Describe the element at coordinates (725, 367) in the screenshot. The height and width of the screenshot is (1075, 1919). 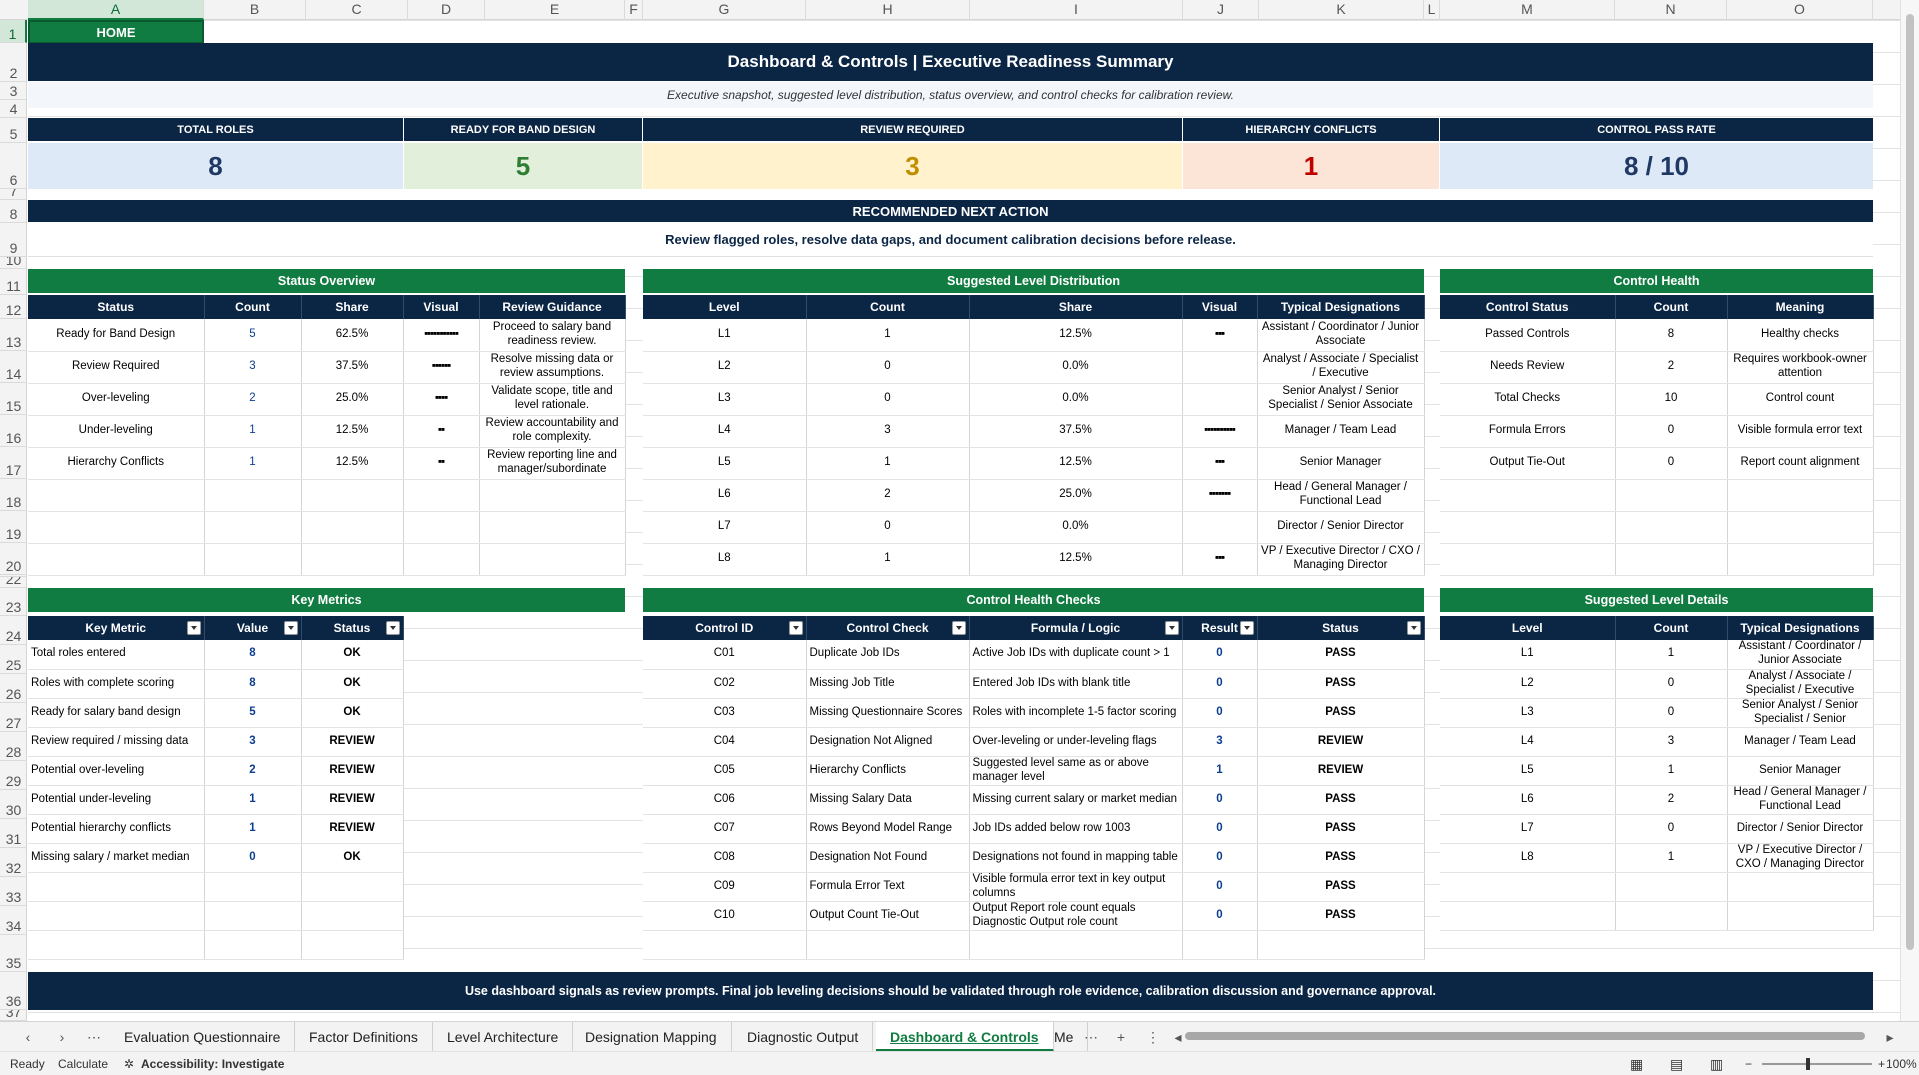
I see `cell-level: L2` at that location.